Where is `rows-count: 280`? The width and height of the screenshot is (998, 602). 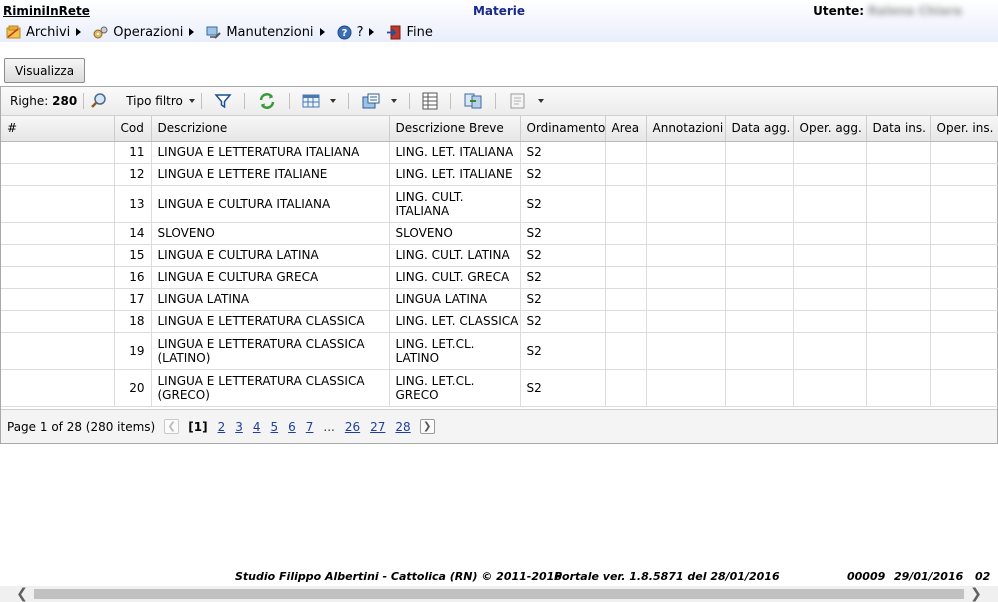 rows-count: 280 is located at coordinates (65, 101).